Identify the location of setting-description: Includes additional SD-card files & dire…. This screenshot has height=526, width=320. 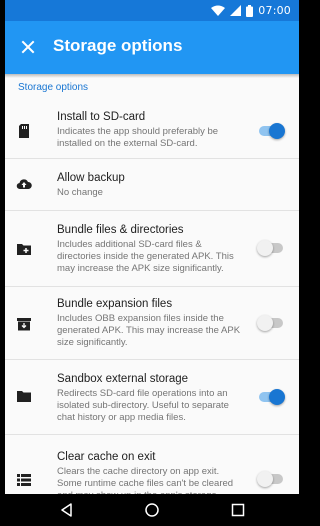
(145, 256).